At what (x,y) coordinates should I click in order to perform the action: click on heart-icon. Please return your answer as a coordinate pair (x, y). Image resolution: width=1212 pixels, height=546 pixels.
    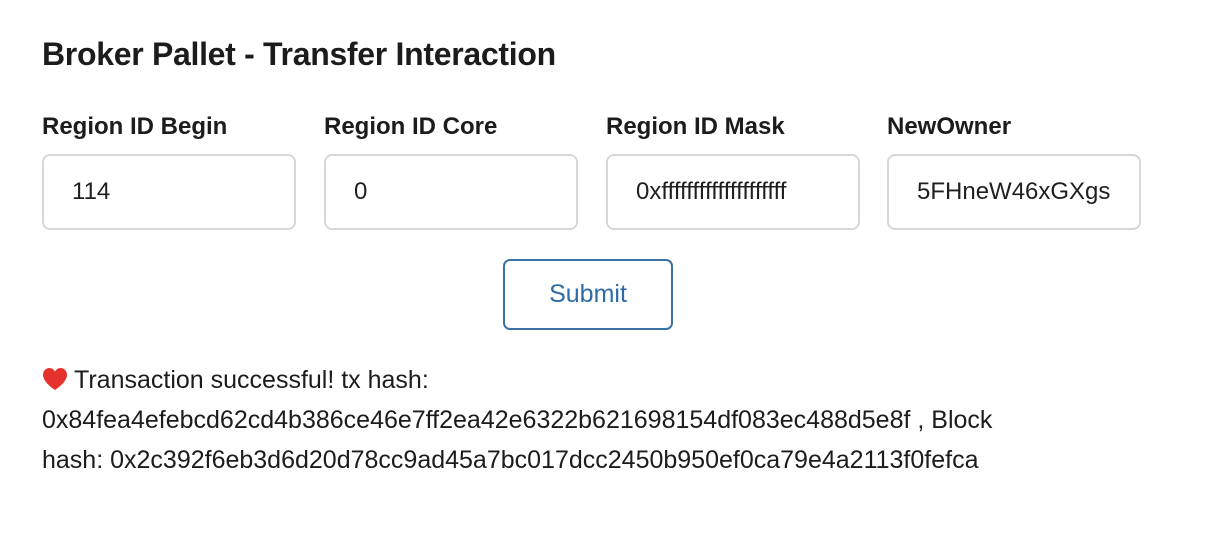
    Looking at the image, I should click on (55, 379).